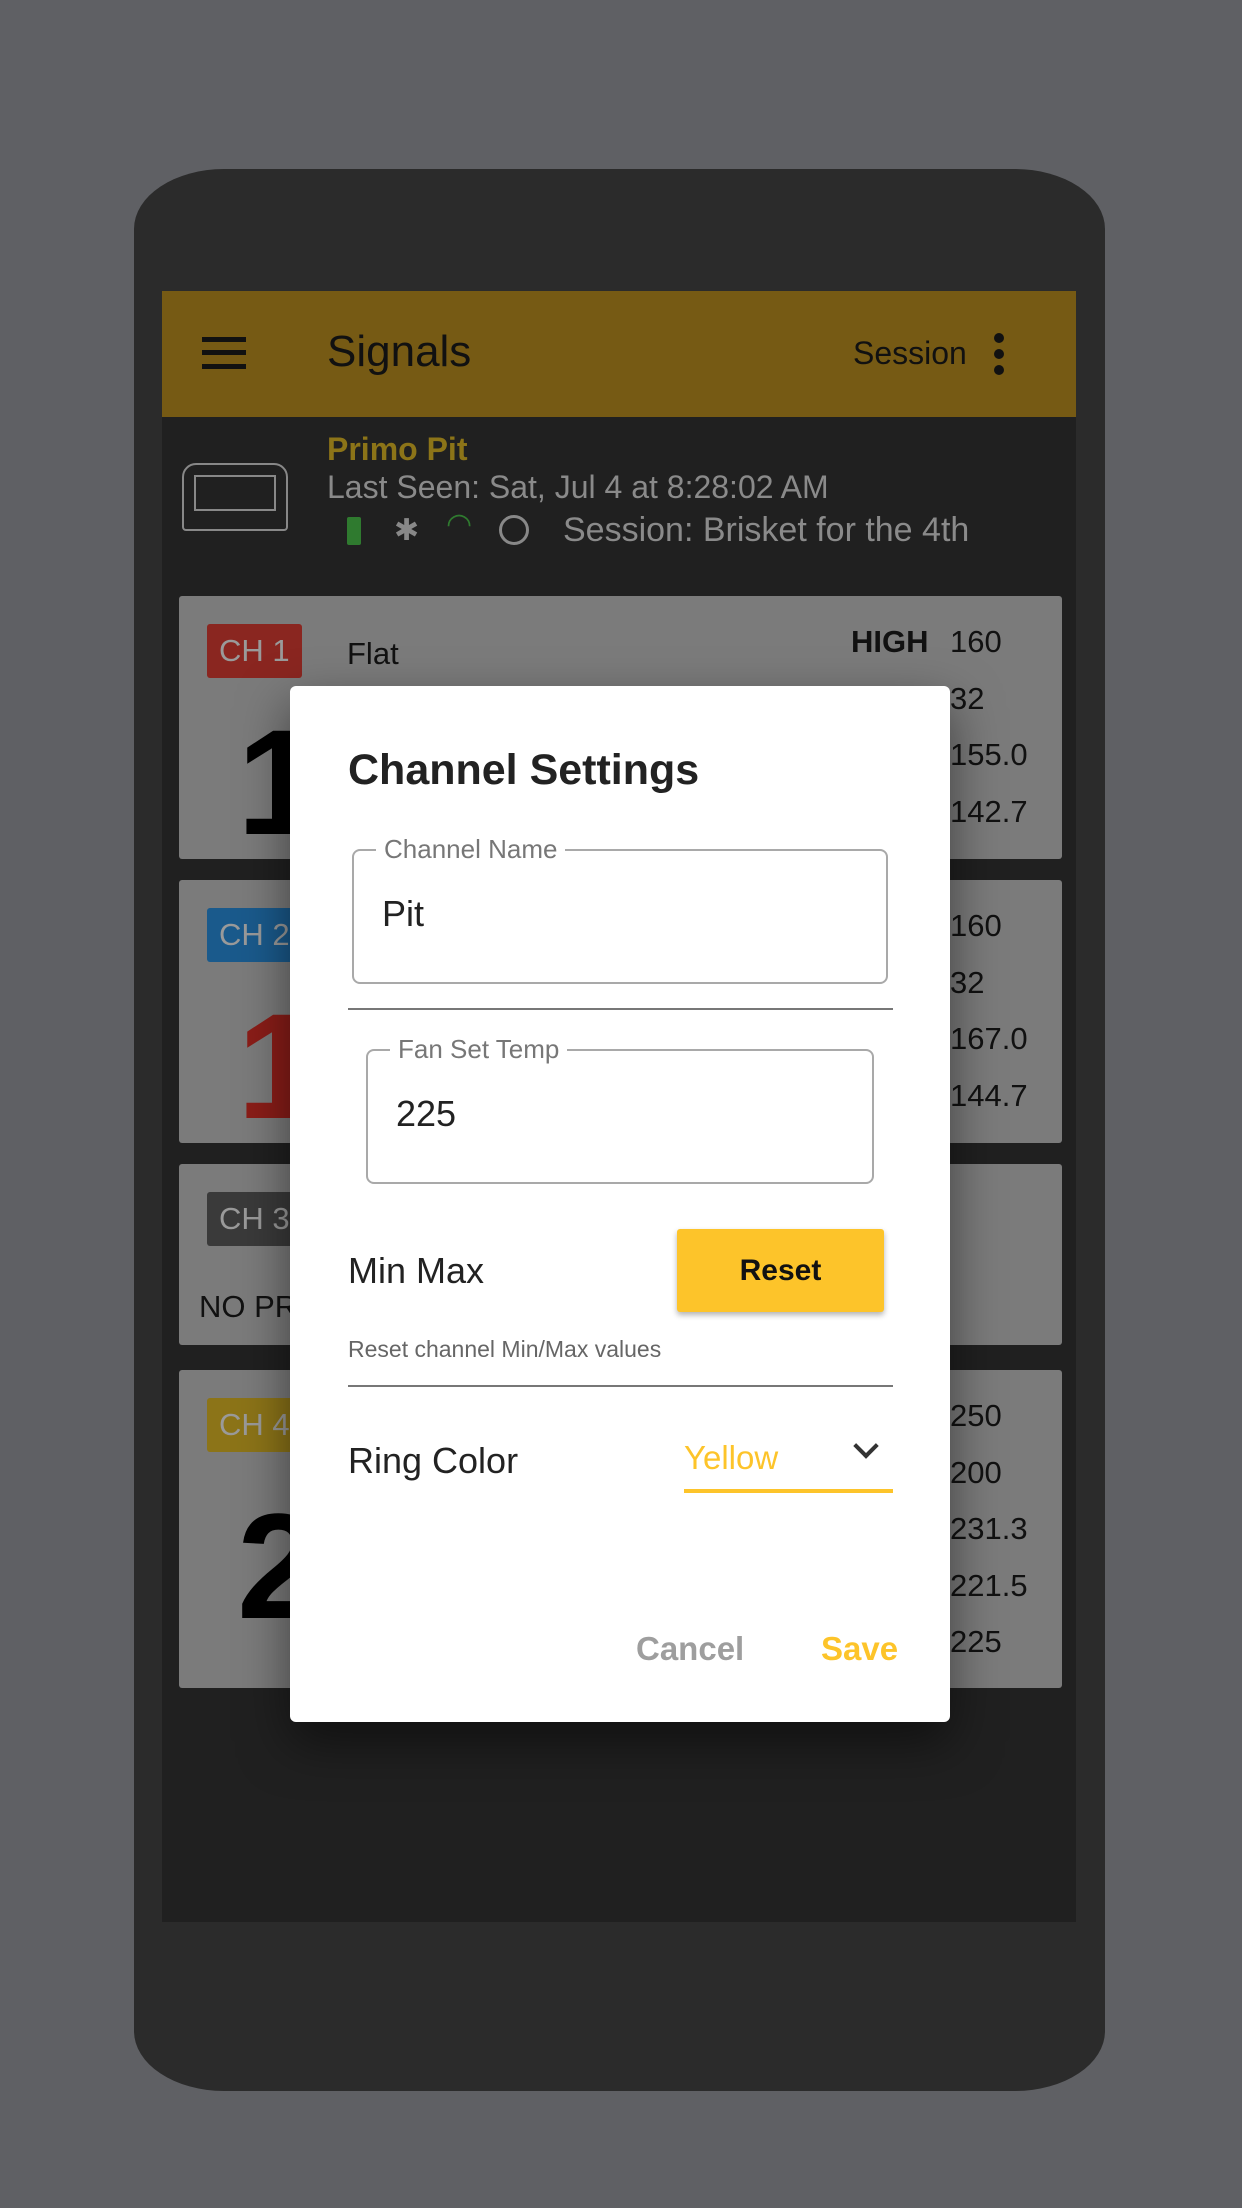 The image size is (1242, 2208). What do you see at coordinates (416, 1270) in the screenshot?
I see `min-max-label: Min Max` at bounding box center [416, 1270].